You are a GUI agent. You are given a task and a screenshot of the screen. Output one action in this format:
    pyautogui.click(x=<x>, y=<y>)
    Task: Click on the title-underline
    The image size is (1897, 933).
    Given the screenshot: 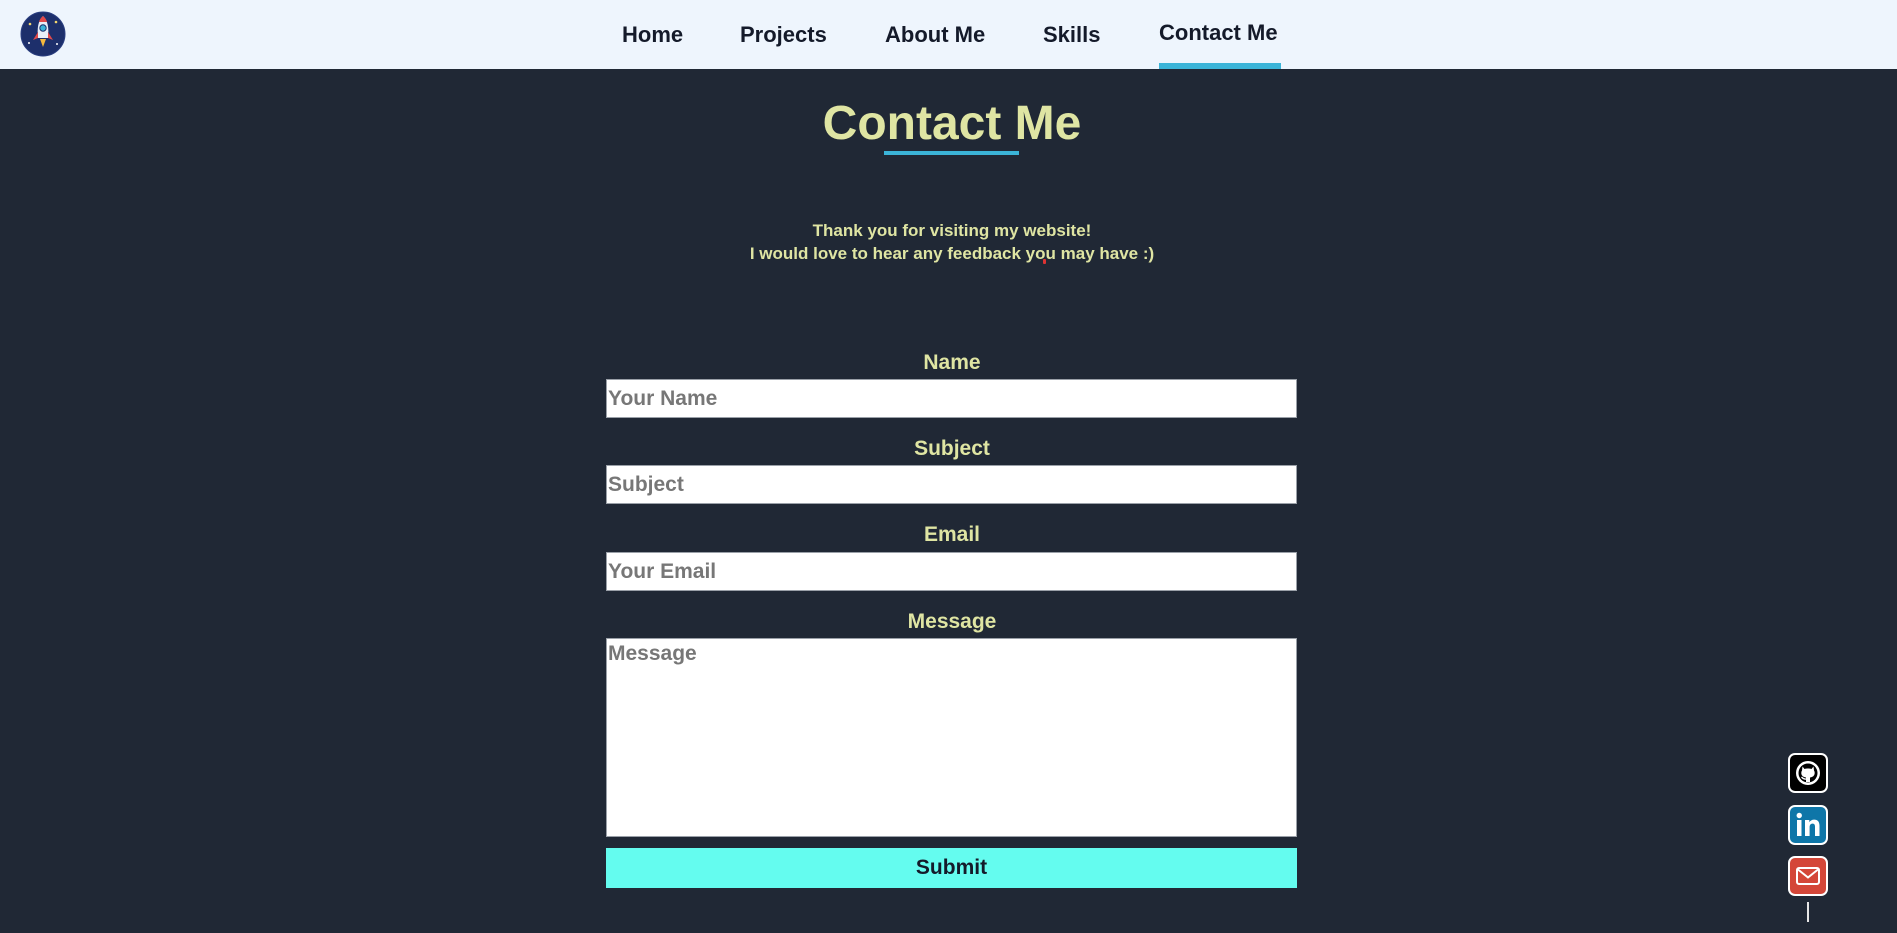 What is the action you would take?
    pyautogui.click(x=951, y=153)
    